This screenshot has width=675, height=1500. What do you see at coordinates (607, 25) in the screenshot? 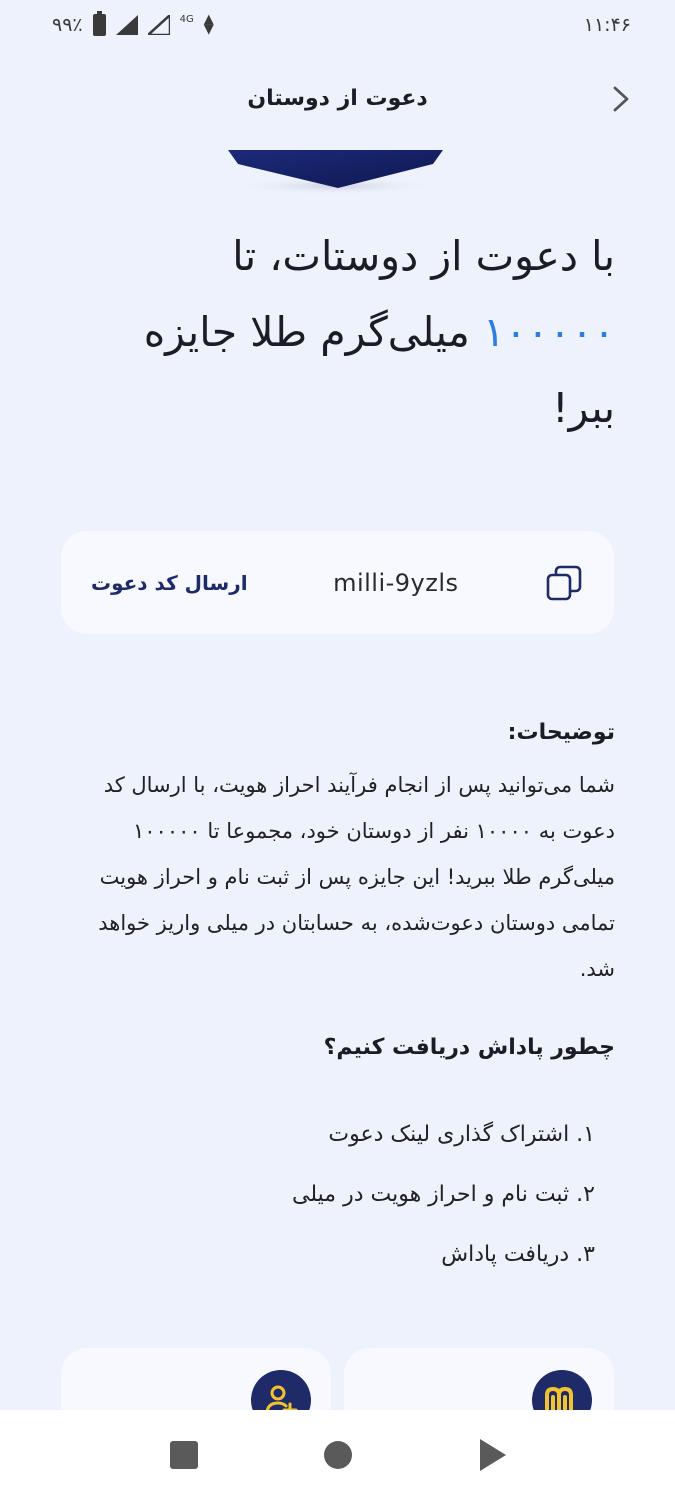
I see `clock: ۱۱:۴۶` at bounding box center [607, 25].